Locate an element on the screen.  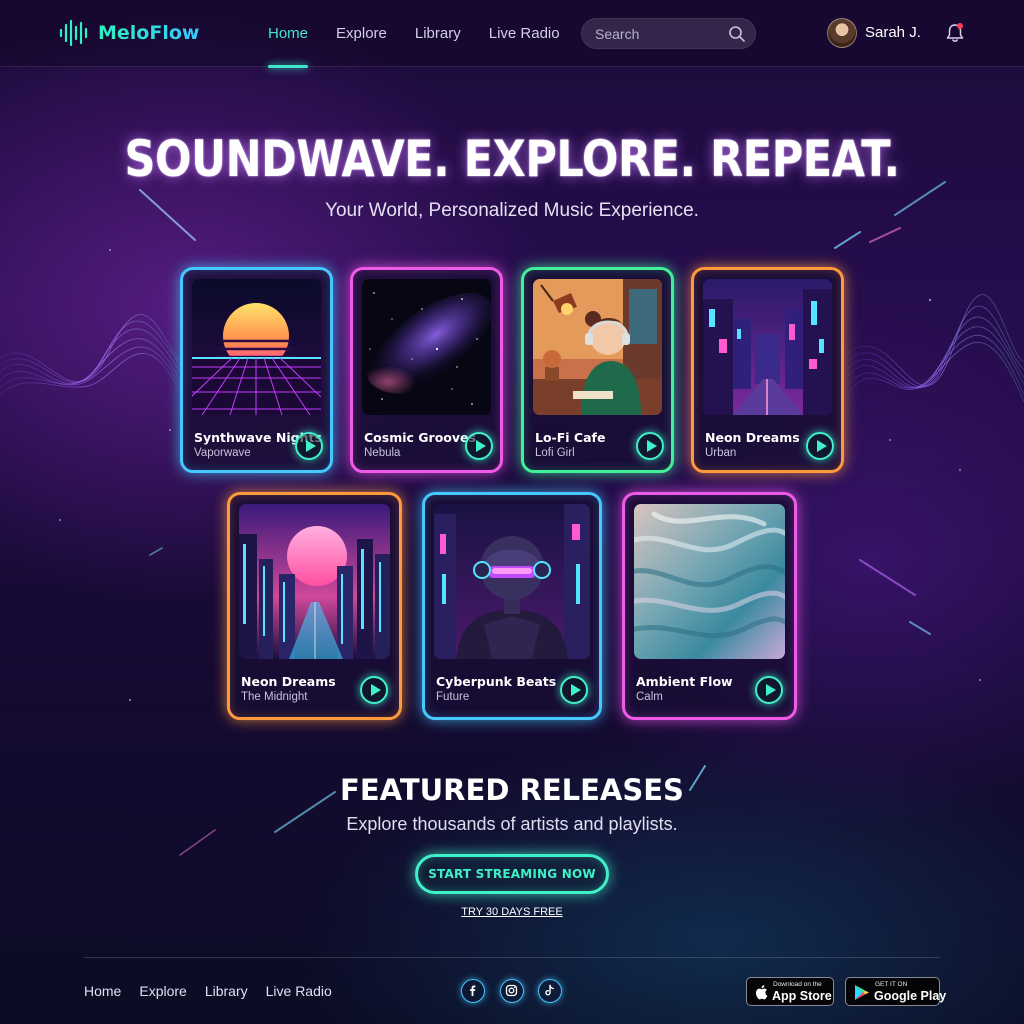
app-store-small-text: Download on the is located at coordinates (797, 984).